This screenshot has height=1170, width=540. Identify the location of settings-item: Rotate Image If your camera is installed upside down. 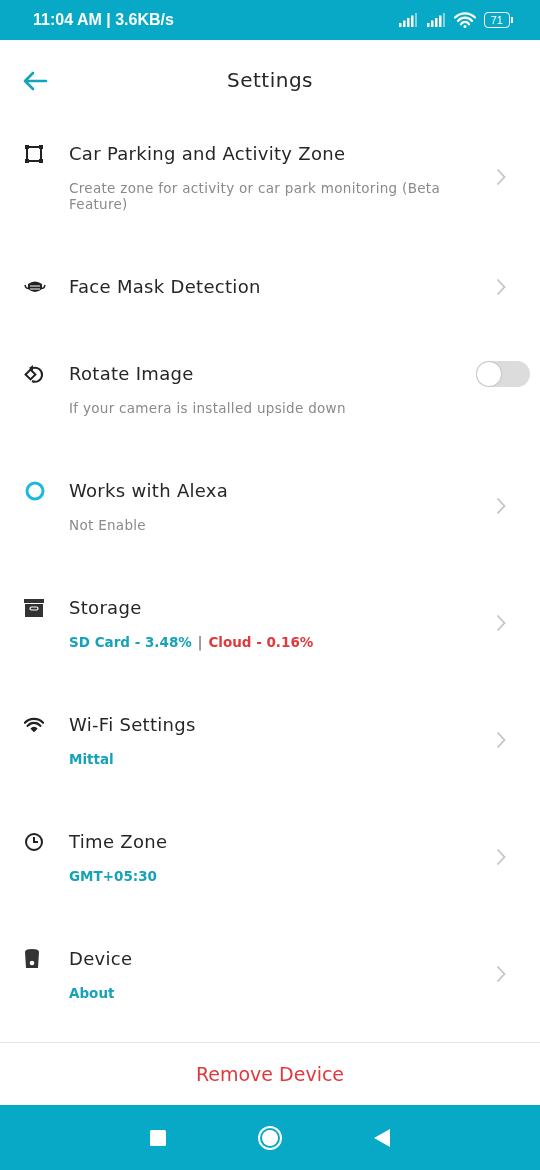
(270, 398).